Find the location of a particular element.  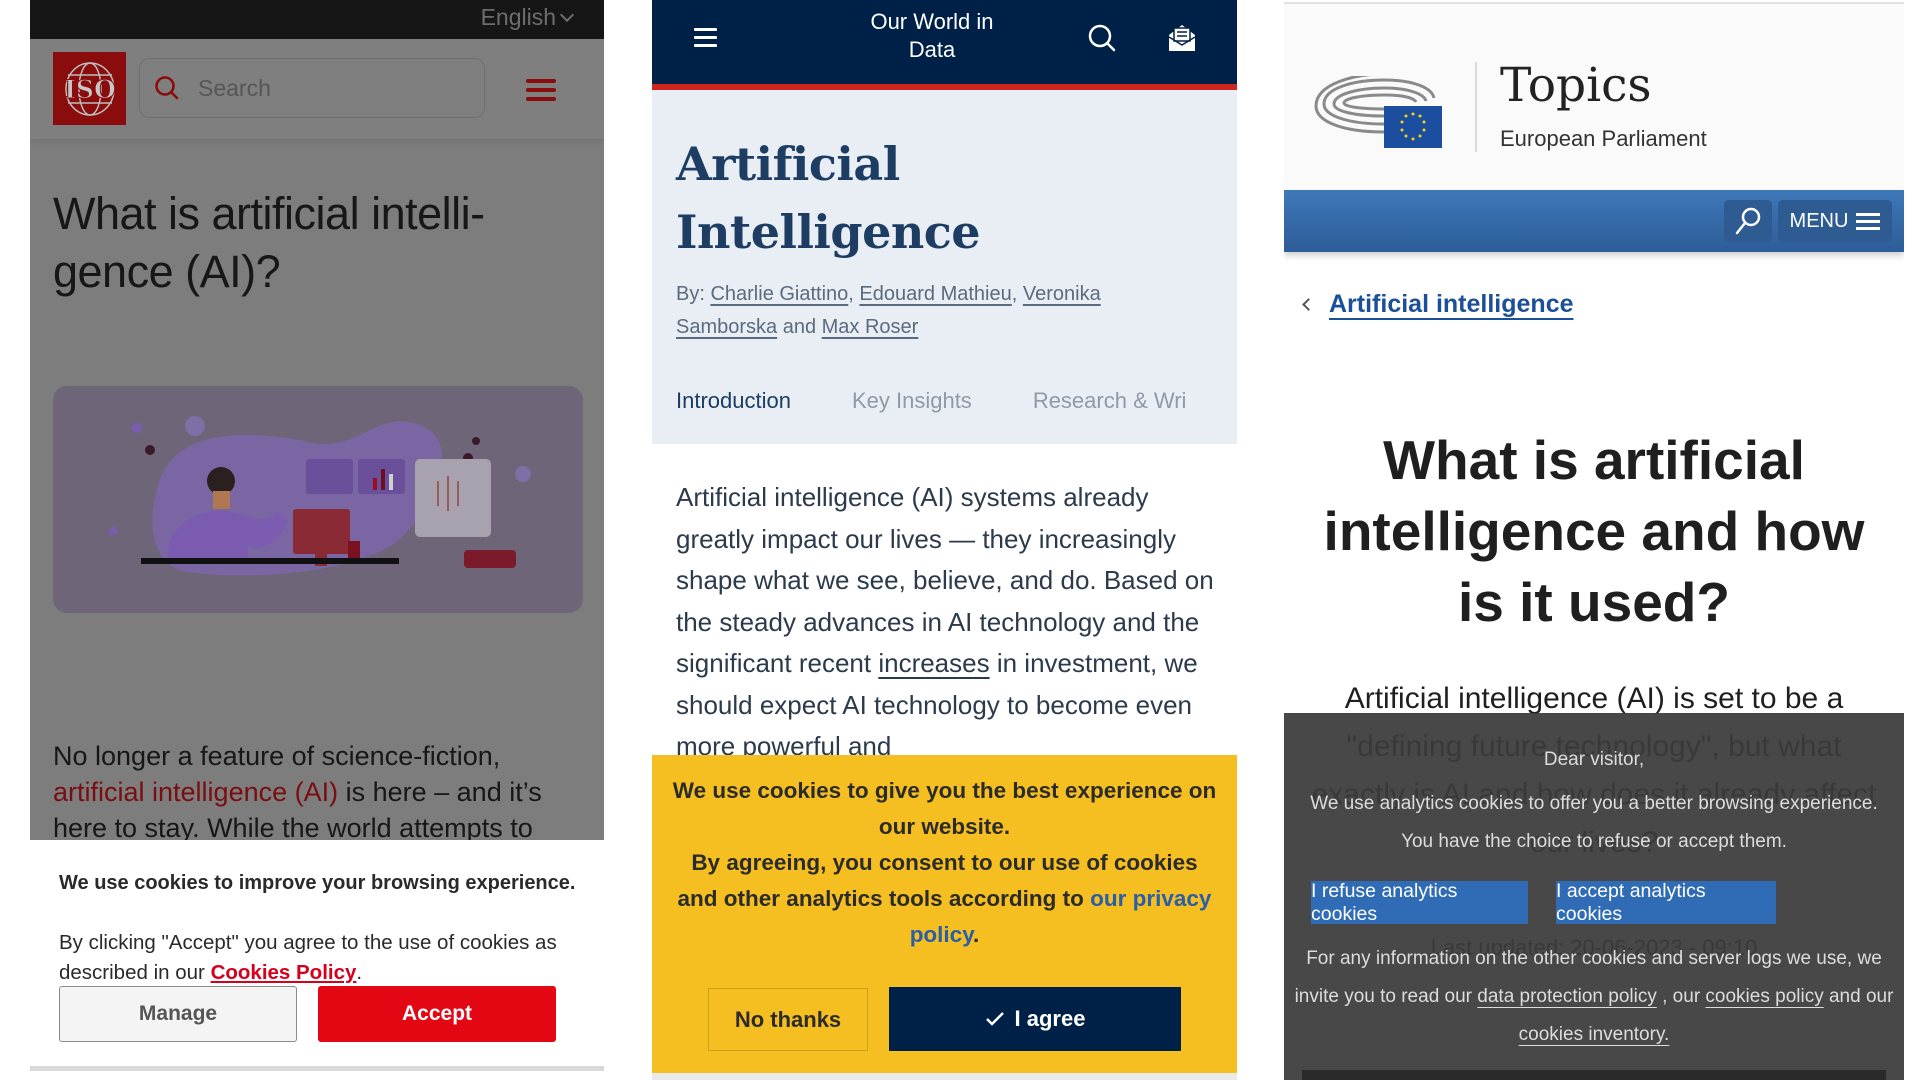

chevron-down-icon is located at coordinates (567, 14).